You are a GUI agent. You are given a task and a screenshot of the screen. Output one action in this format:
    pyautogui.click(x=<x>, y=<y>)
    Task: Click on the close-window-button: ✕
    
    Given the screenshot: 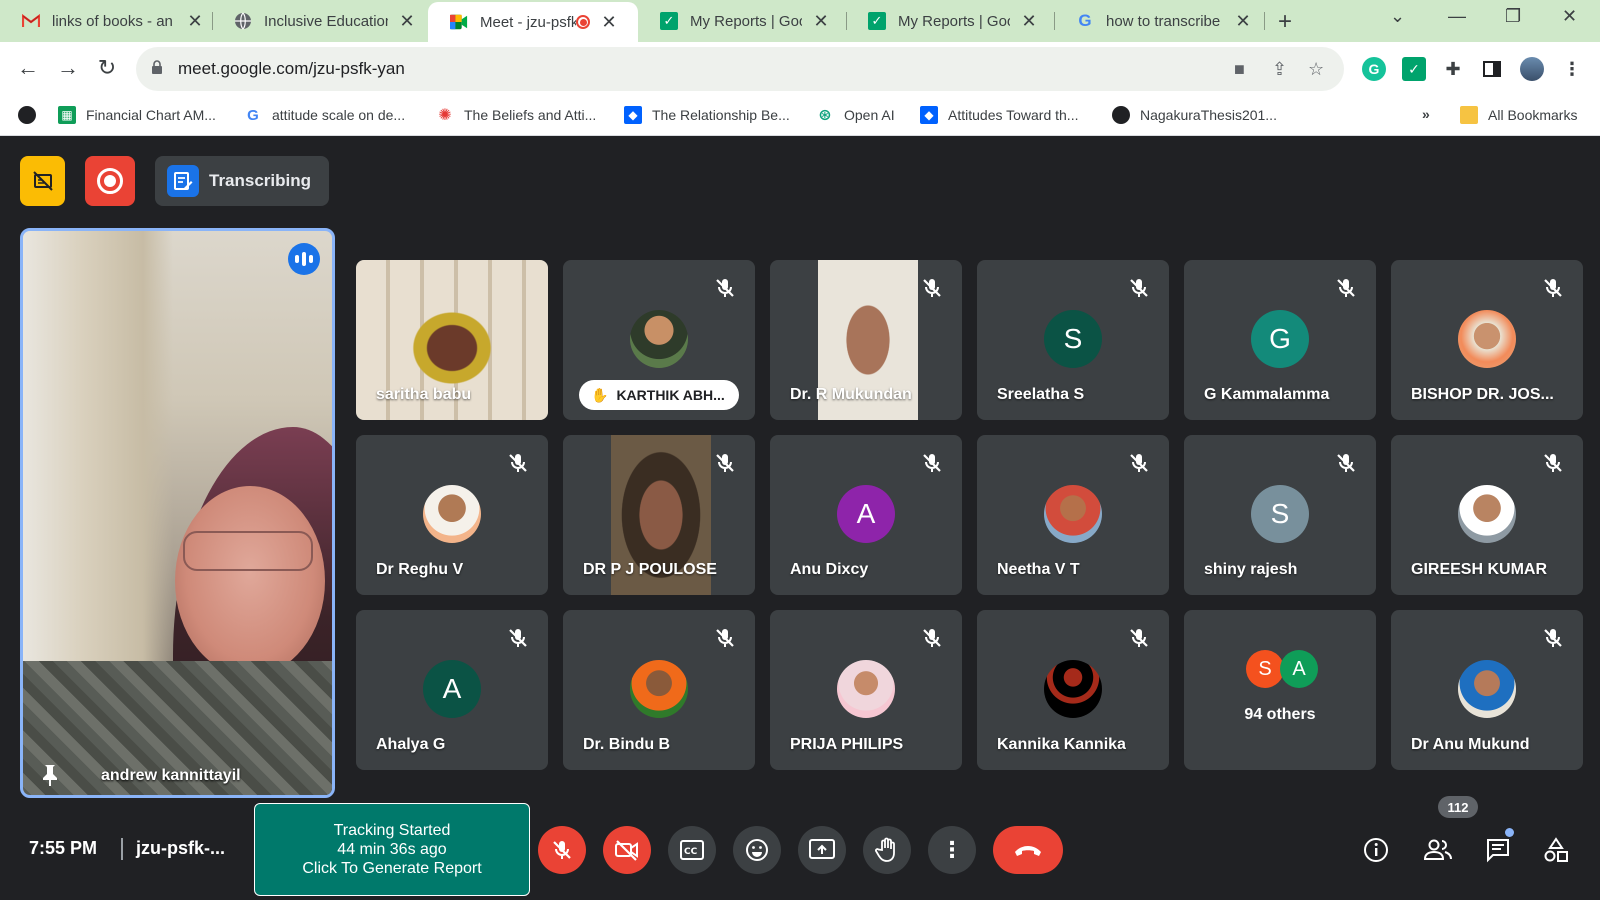 What is the action you would take?
    pyautogui.click(x=1569, y=16)
    